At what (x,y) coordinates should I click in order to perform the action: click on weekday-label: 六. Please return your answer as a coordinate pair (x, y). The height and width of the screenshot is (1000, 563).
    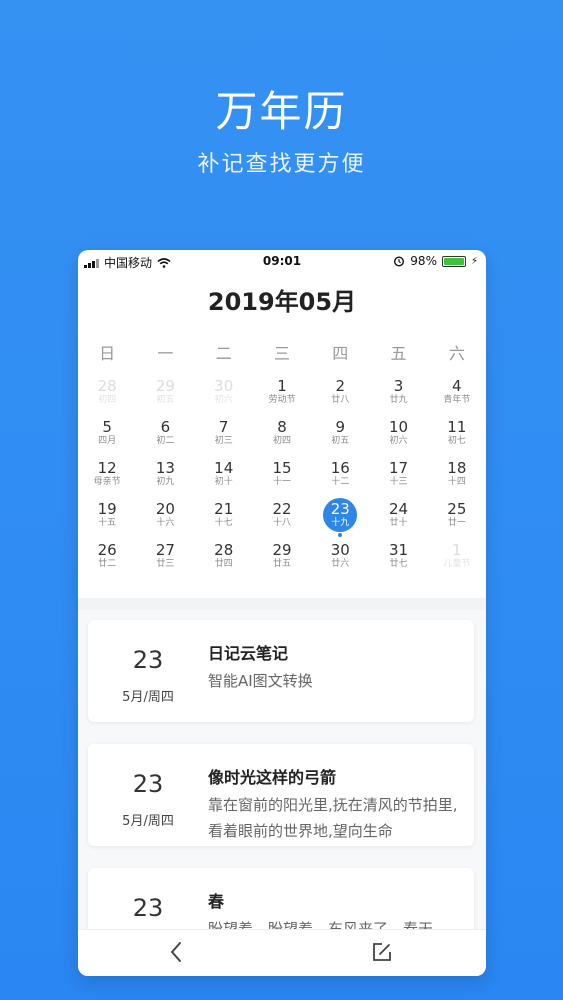
    Looking at the image, I should click on (456, 353).